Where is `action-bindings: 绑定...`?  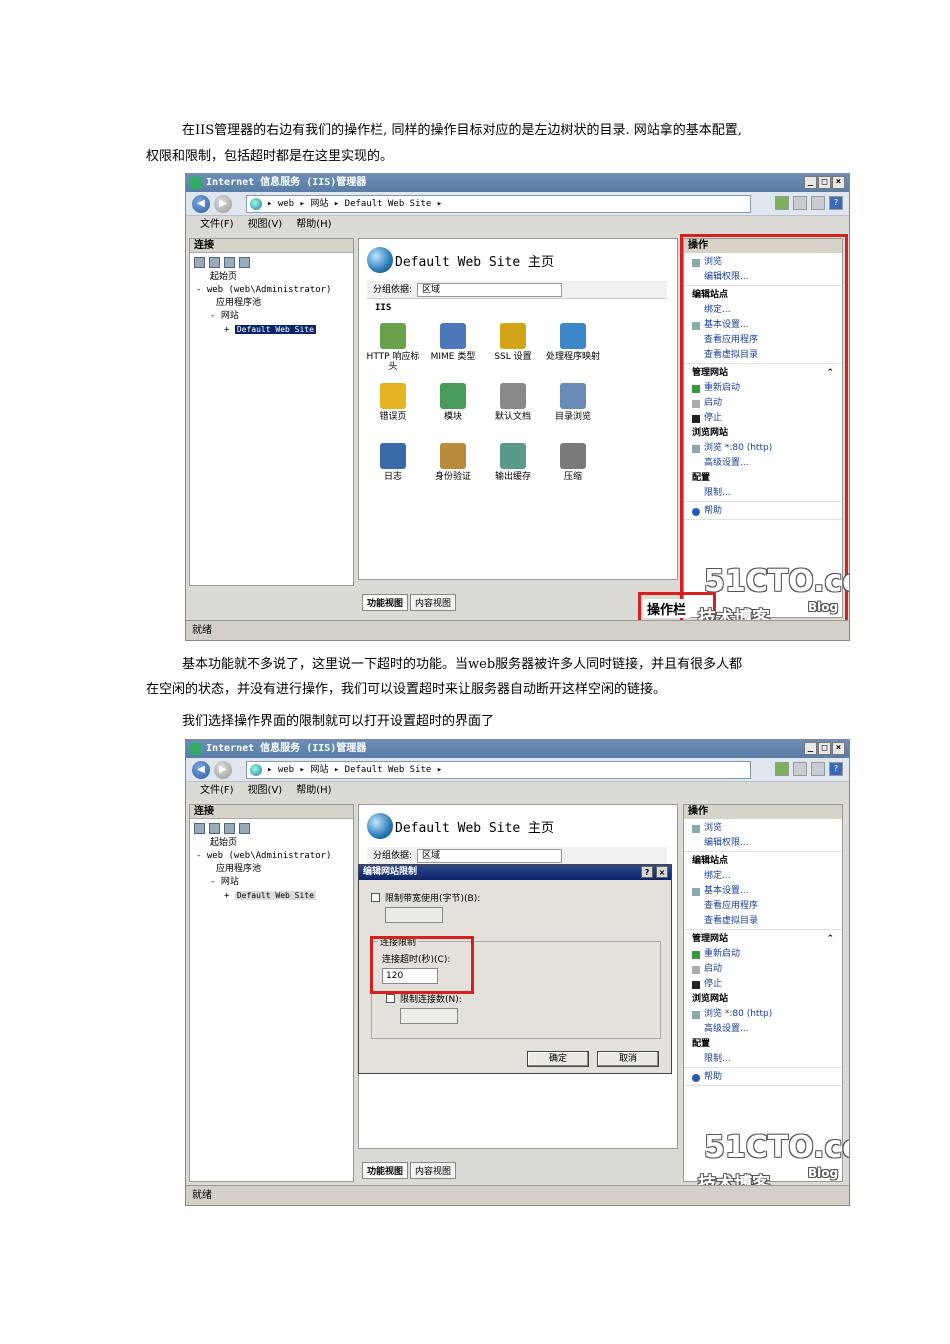
action-bindings: 绑定... is located at coordinates (767, 876).